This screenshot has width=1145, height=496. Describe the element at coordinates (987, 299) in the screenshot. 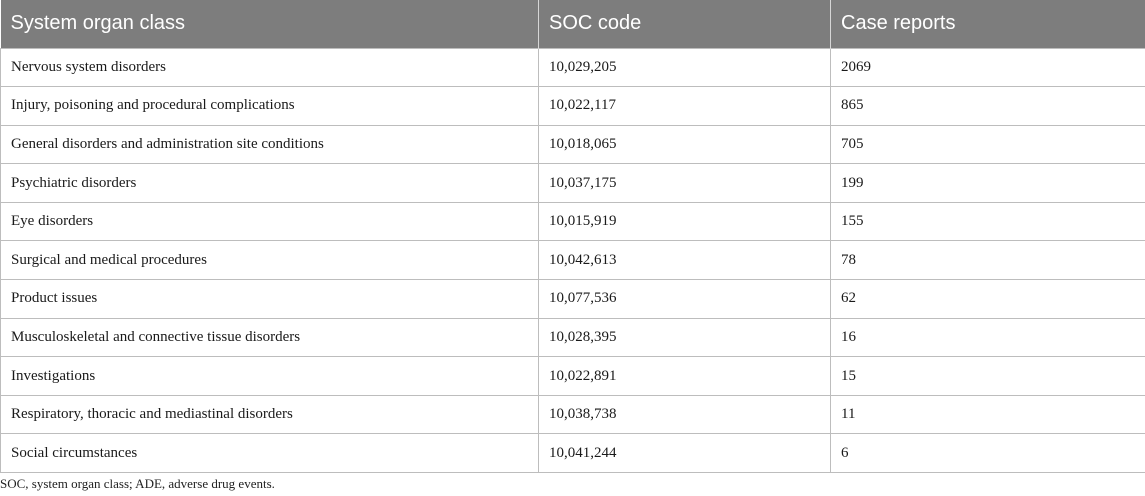

I see `cell-case-reports: 62` at that location.